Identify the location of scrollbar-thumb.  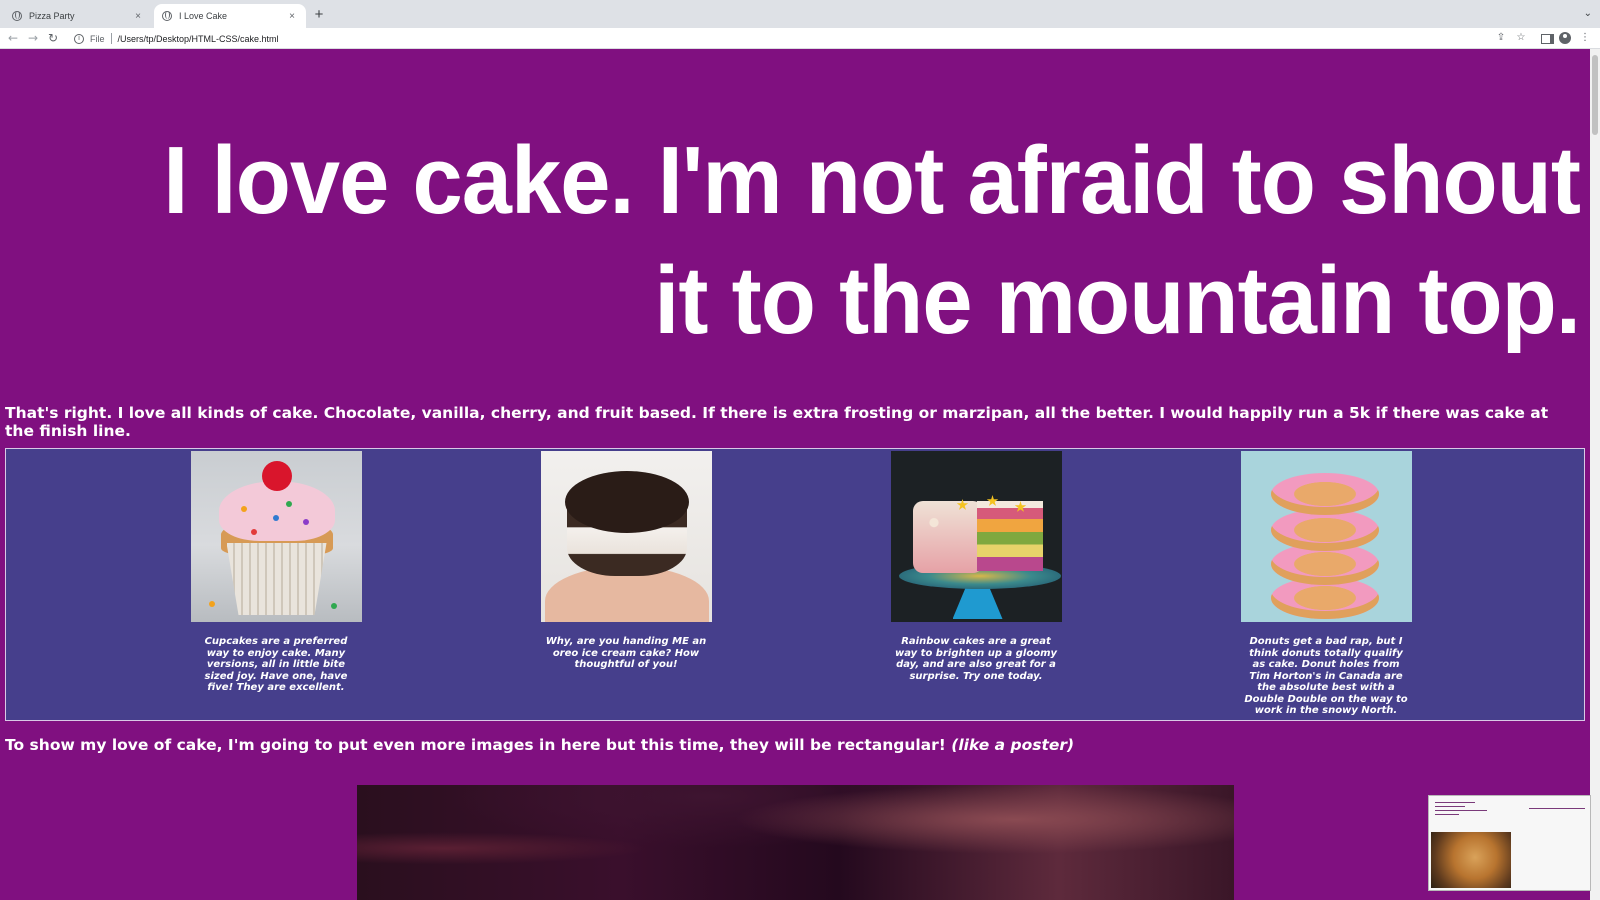
(1595, 95).